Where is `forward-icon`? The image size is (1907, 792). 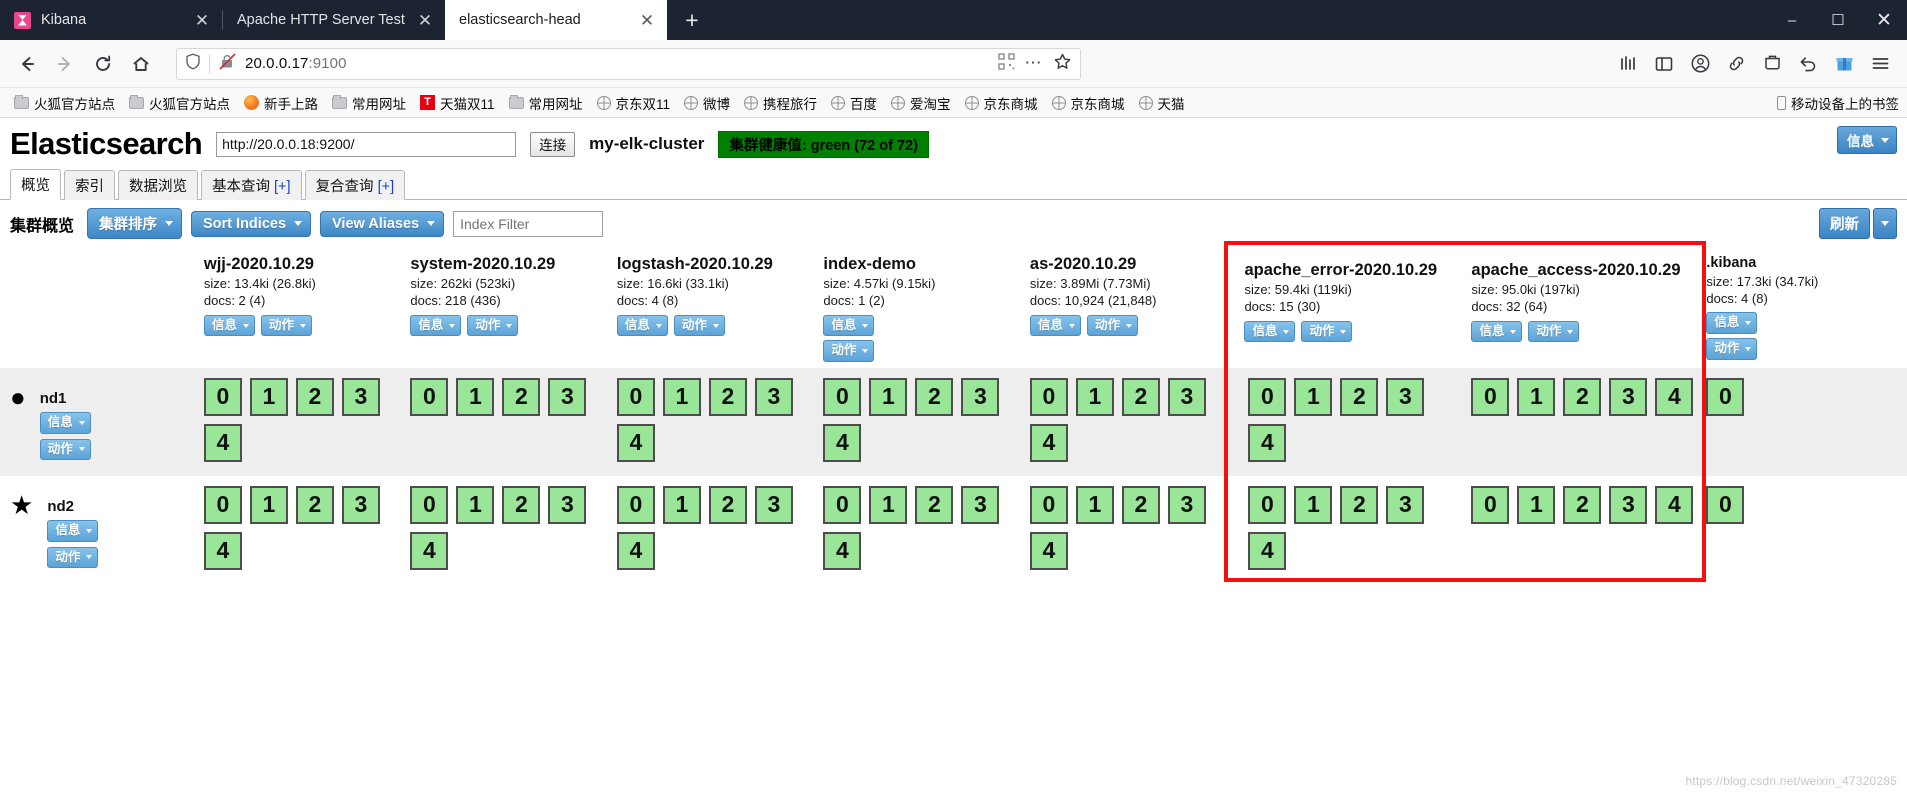 forward-icon is located at coordinates (65, 64).